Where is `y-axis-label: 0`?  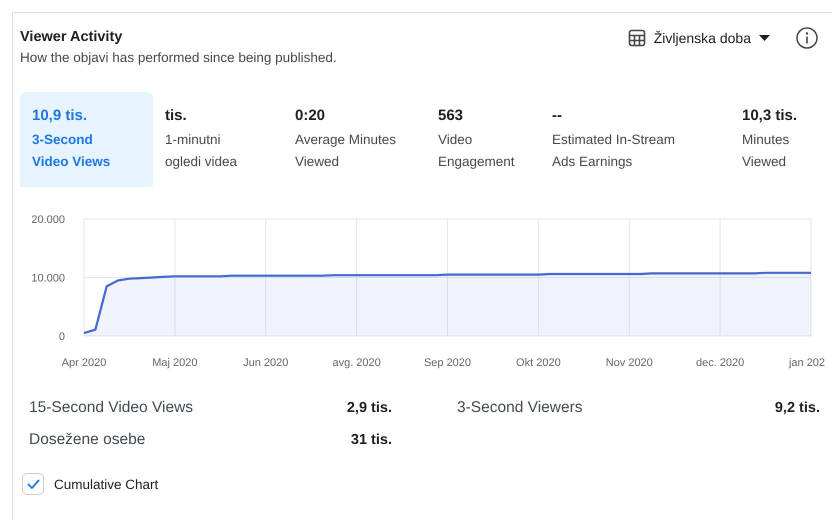
y-axis-label: 0 is located at coordinates (61, 337).